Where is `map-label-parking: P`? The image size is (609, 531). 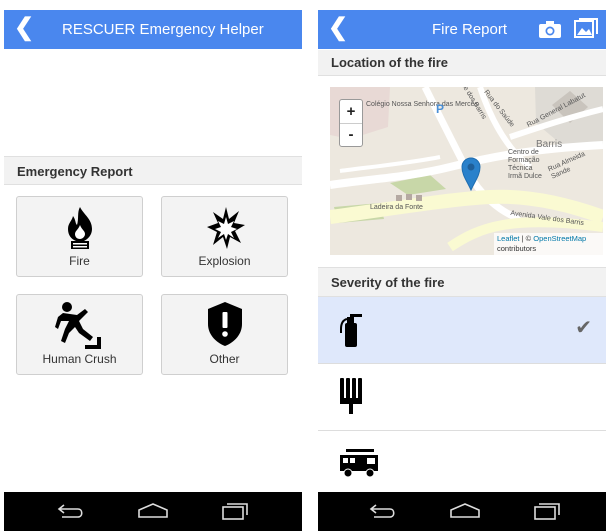 map-label-parking: P is located at coordinates (440, 109).